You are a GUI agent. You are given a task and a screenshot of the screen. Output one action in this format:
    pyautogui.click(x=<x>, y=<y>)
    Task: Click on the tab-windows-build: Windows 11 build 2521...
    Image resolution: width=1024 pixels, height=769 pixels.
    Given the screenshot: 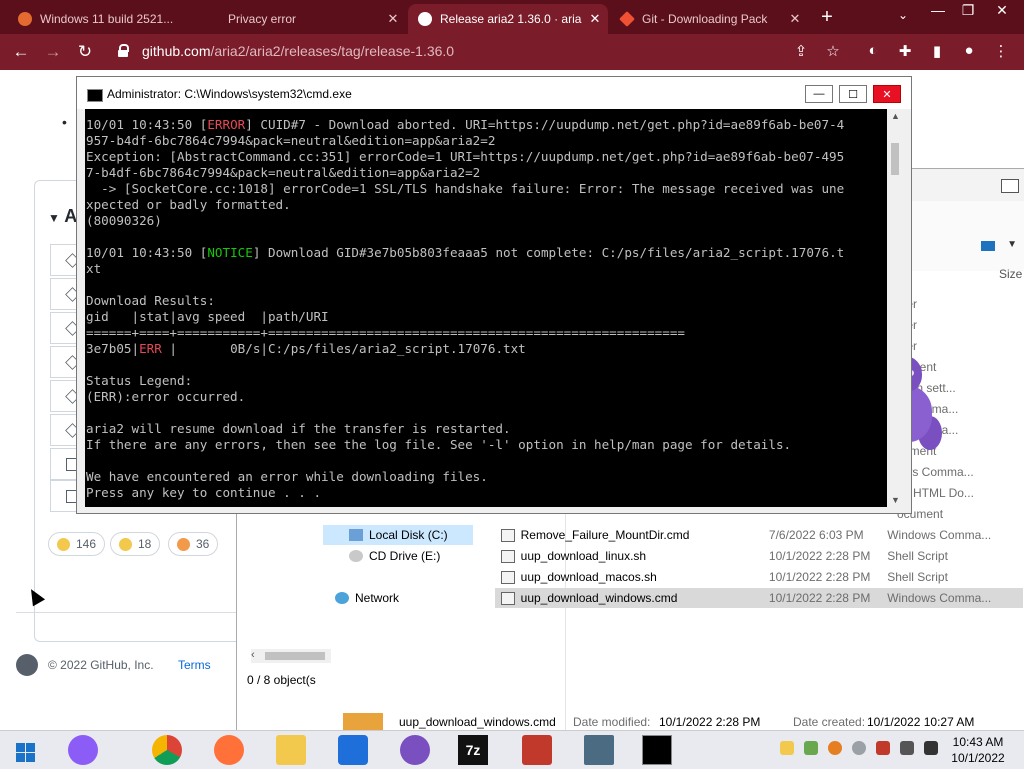 What is the action you would take?
    pyautogui.click(x=106, y=19)
    